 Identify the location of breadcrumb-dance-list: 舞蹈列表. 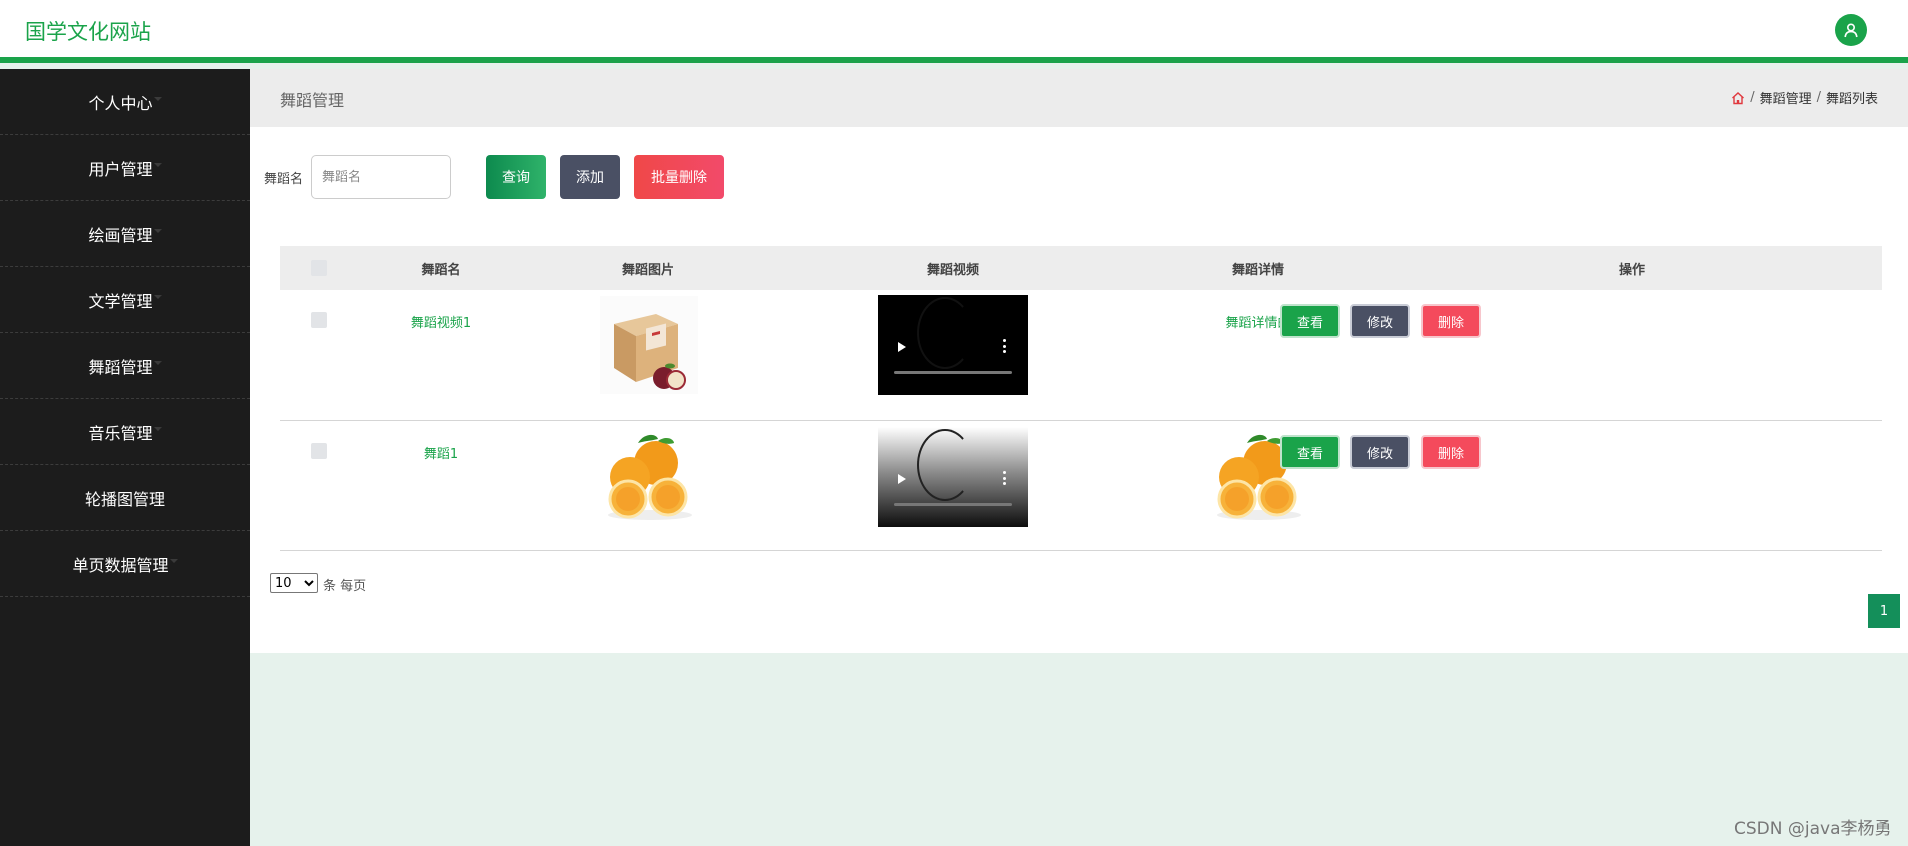
(1851, 99).